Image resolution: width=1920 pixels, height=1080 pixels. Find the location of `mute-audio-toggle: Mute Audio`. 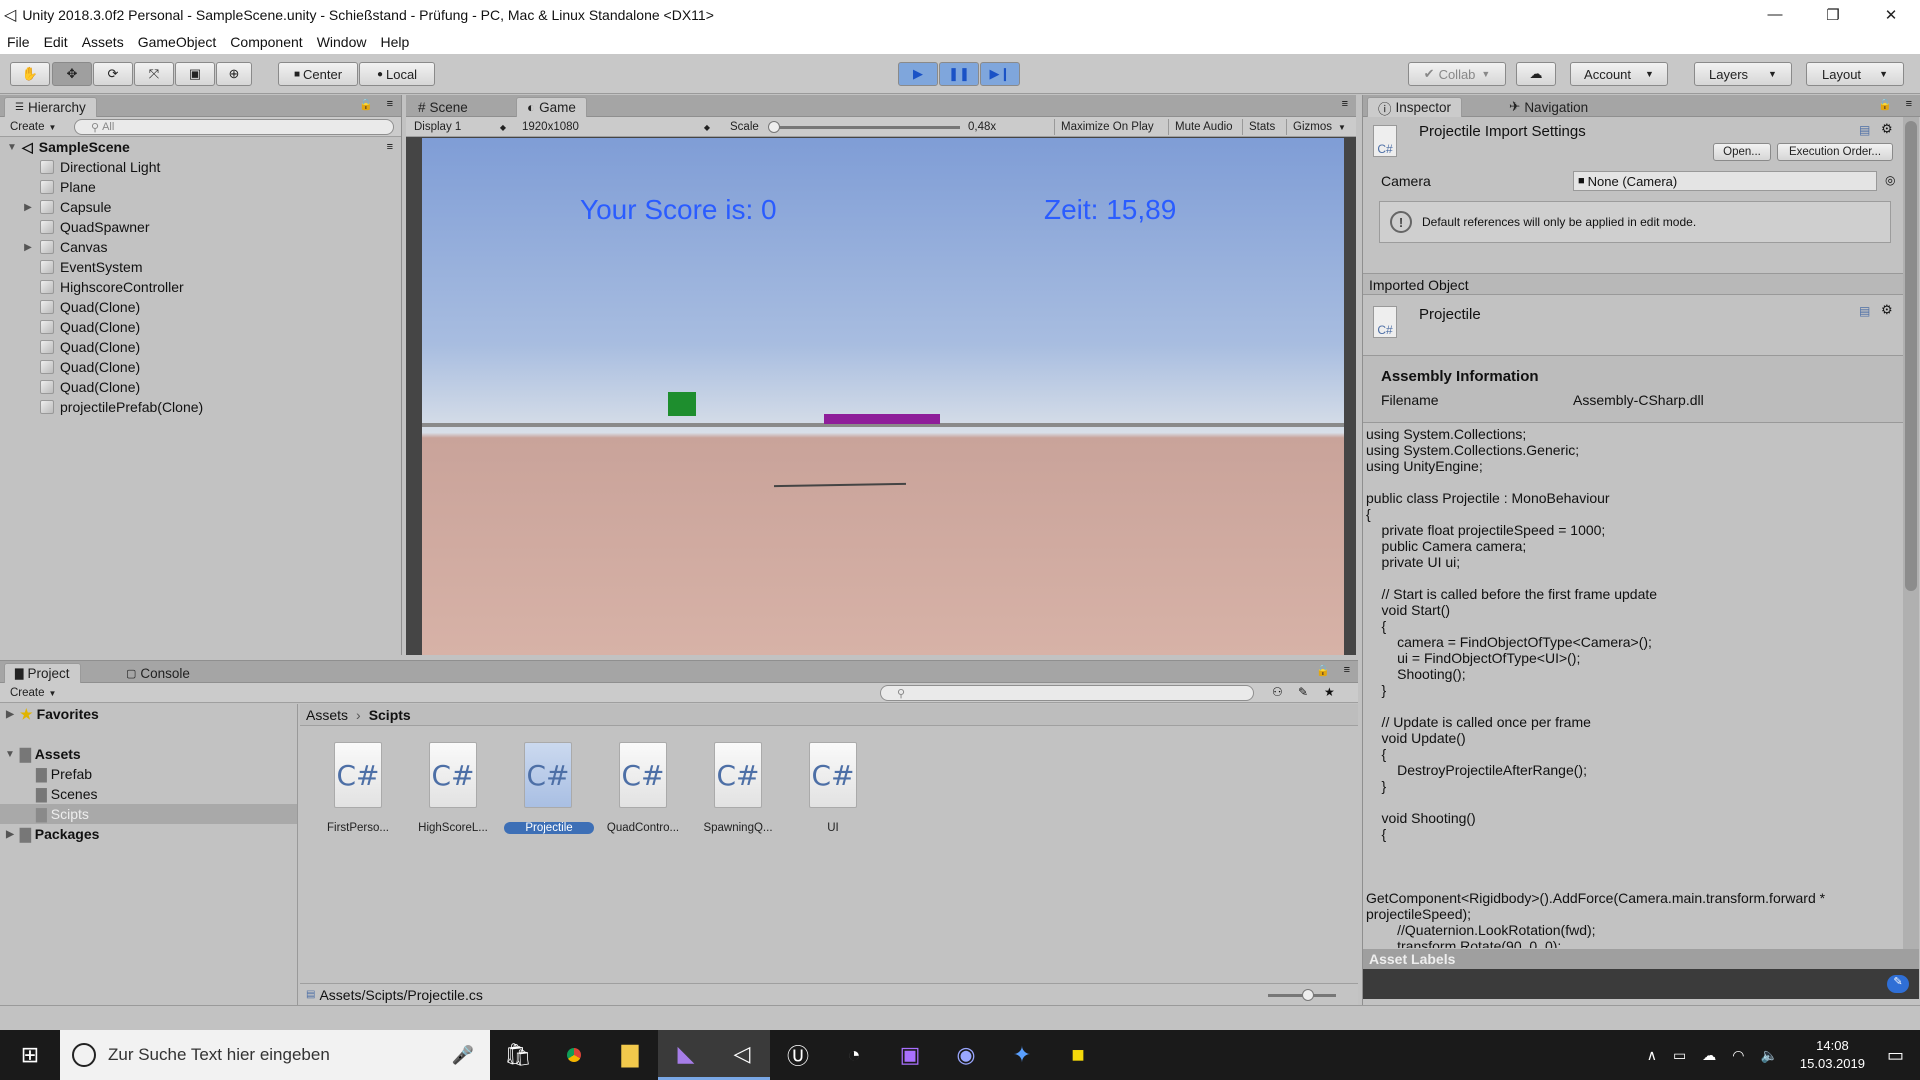

mute-audio-toggle: Mute Audio is located at coordinates (1203, 127).